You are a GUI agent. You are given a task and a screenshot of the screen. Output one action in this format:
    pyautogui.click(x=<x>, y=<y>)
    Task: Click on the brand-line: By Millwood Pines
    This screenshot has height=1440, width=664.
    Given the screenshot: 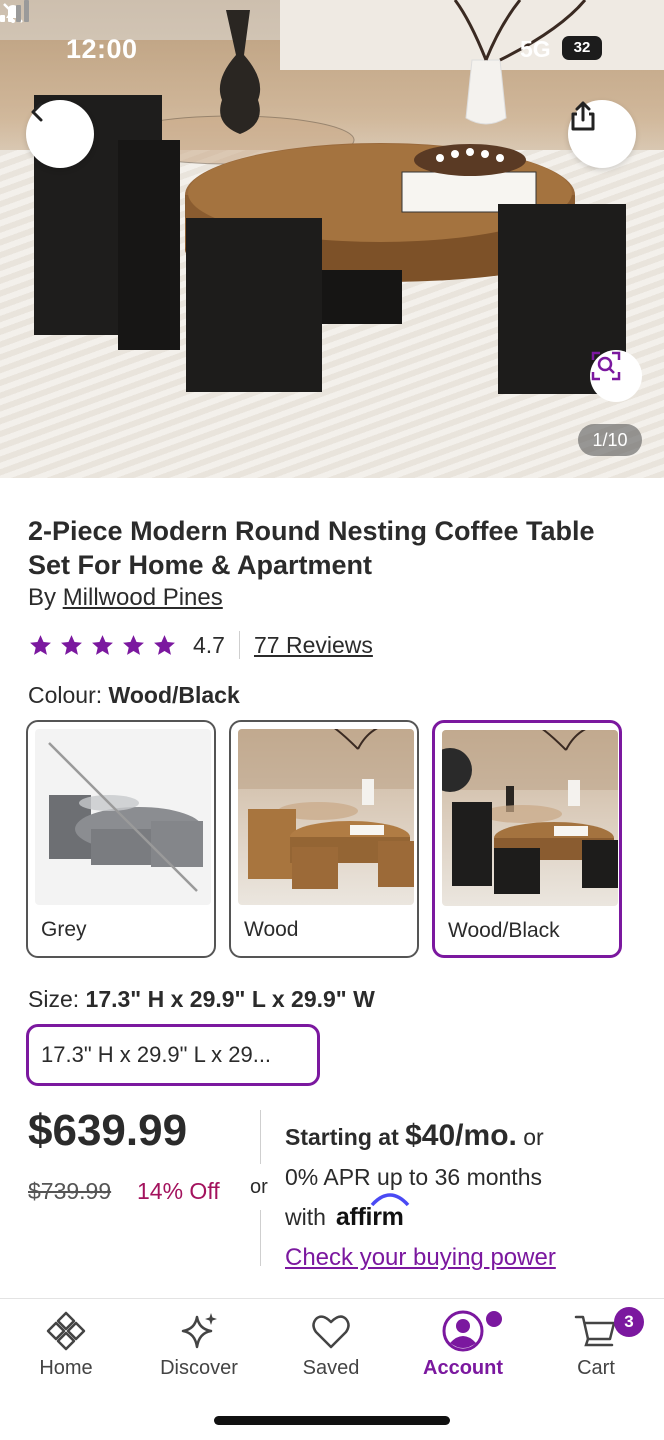 What is the action you would take?
    pyautogui.click(x=125, y=598)
    